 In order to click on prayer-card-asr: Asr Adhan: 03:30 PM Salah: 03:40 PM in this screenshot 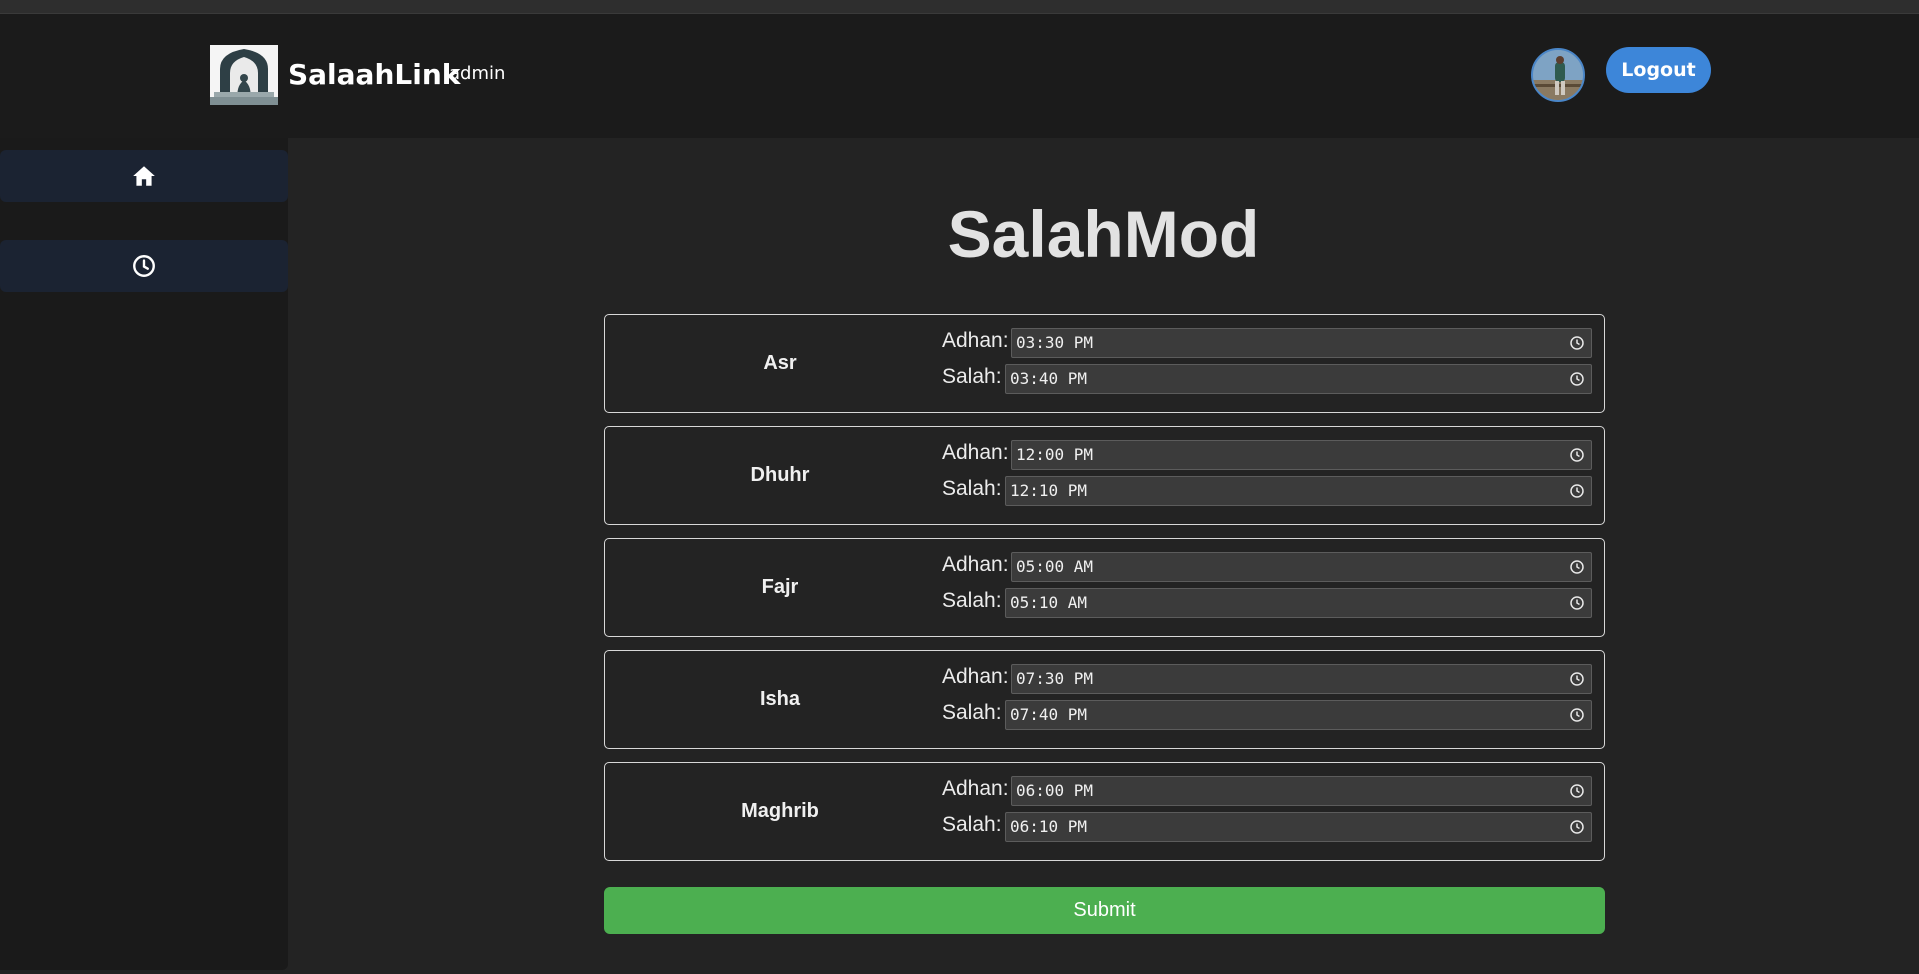, I will do `click(1104, 363)`.